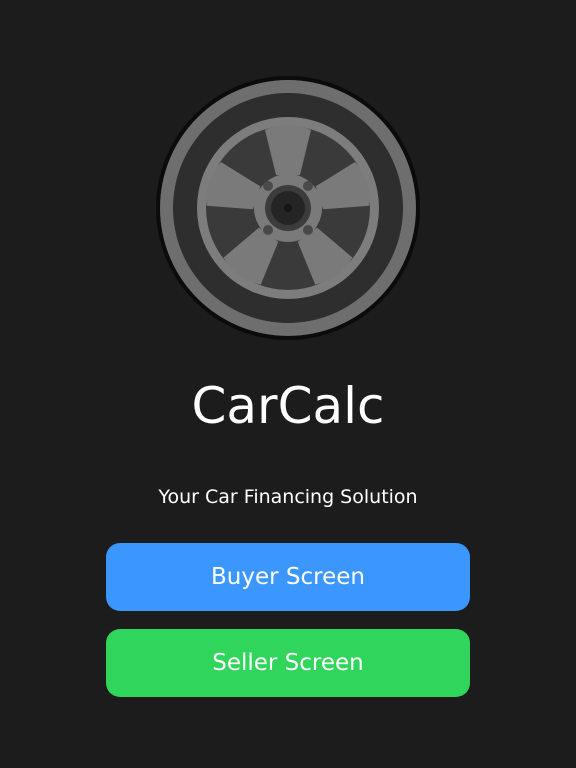 The image size is (576, 768). Describe the element at coordinates (288, 406) in the screenshot. I see `app-title: CarCalc` at that location.